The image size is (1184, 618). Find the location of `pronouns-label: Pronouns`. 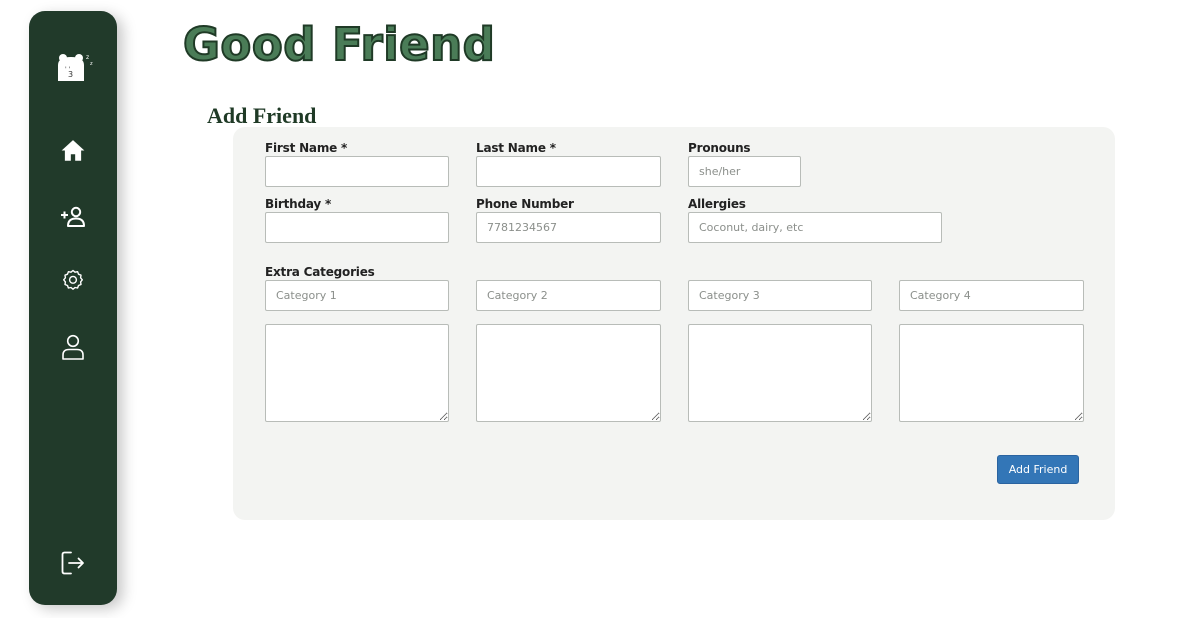

pronouns-label: Pronouns is located at coordinates (719, 148).